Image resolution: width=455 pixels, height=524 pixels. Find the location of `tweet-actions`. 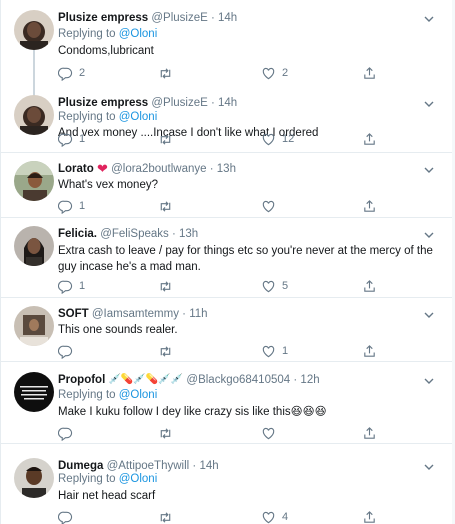

tweet-actions is located at coordinates (223, 433).